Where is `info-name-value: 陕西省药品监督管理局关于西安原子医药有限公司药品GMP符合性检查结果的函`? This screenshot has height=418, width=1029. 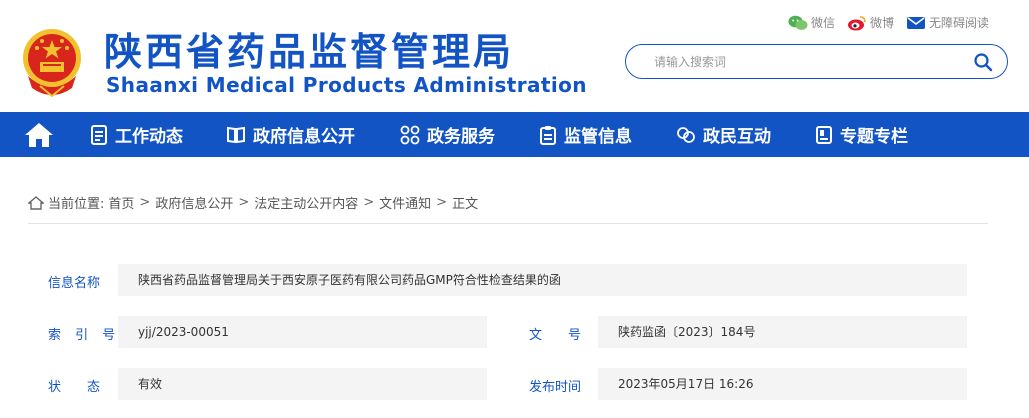
info-name-value: 陕西省药品监督管理局关于西安原子医药有限公司药品GMP符合性检查结果的函 is located at coordinates (542, 280).